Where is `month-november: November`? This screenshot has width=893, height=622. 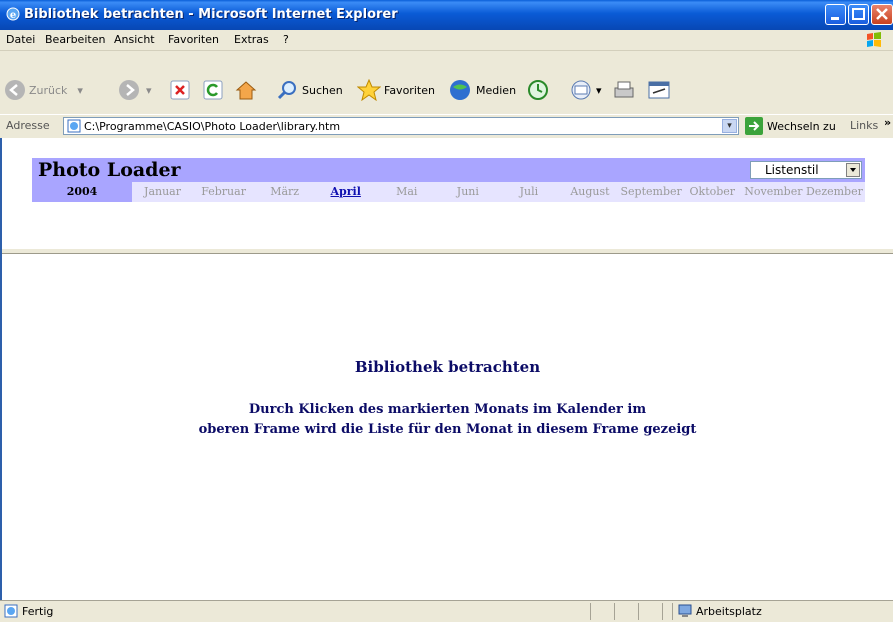
month-november: November is located at coordinates (773, 191).